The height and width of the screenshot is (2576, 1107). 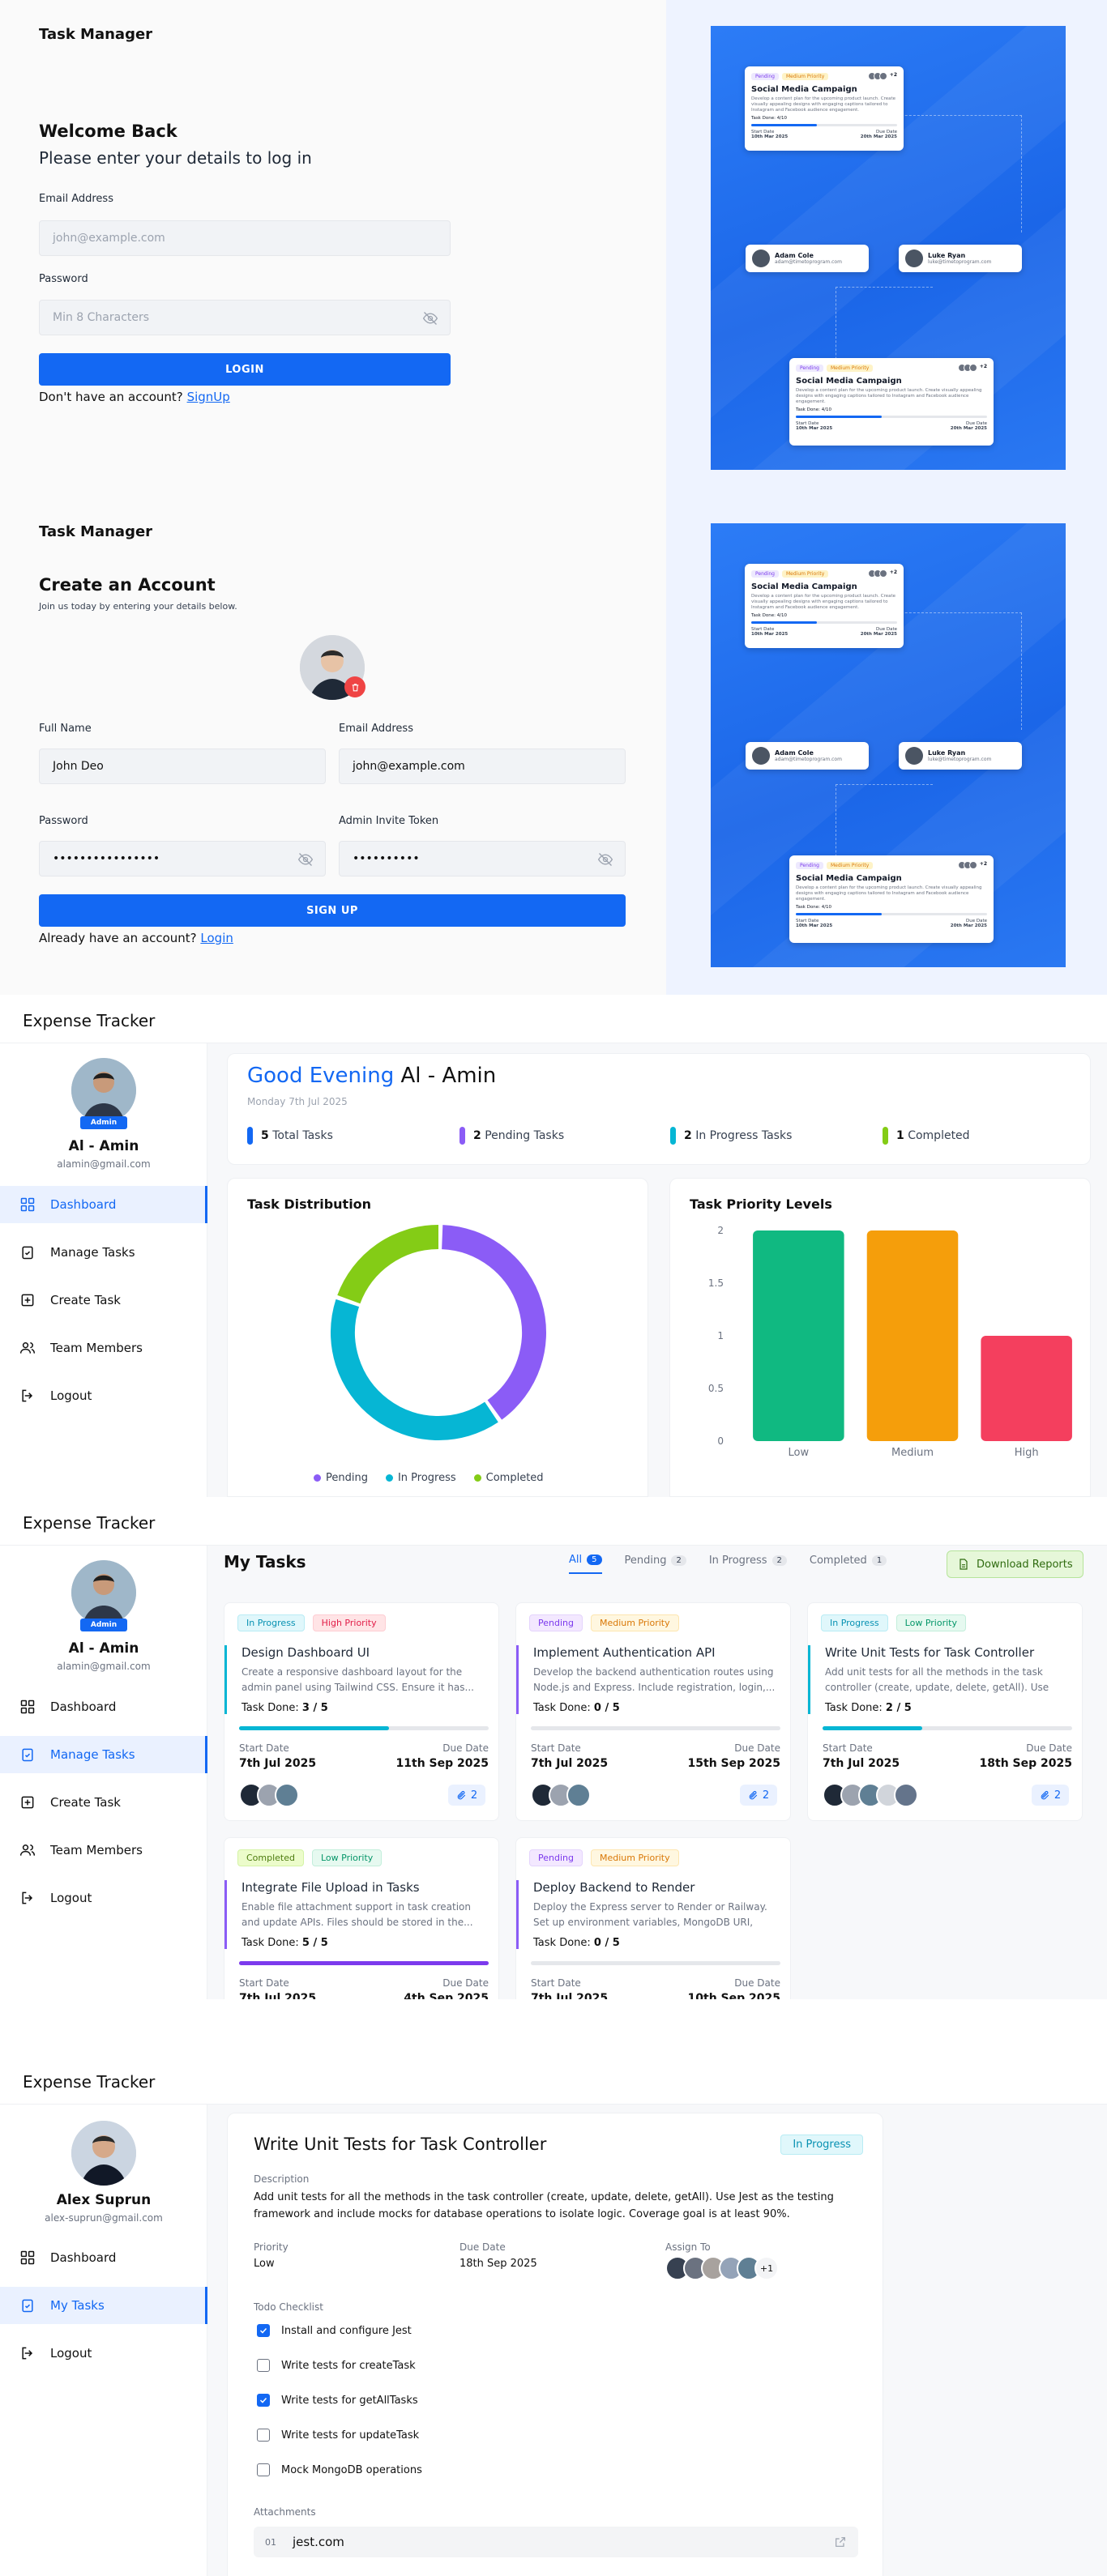 What do you see at coordinates (271, 2247) in the screenshot?
I see `priority-label: Priority` at bounding box center [271, 2247].